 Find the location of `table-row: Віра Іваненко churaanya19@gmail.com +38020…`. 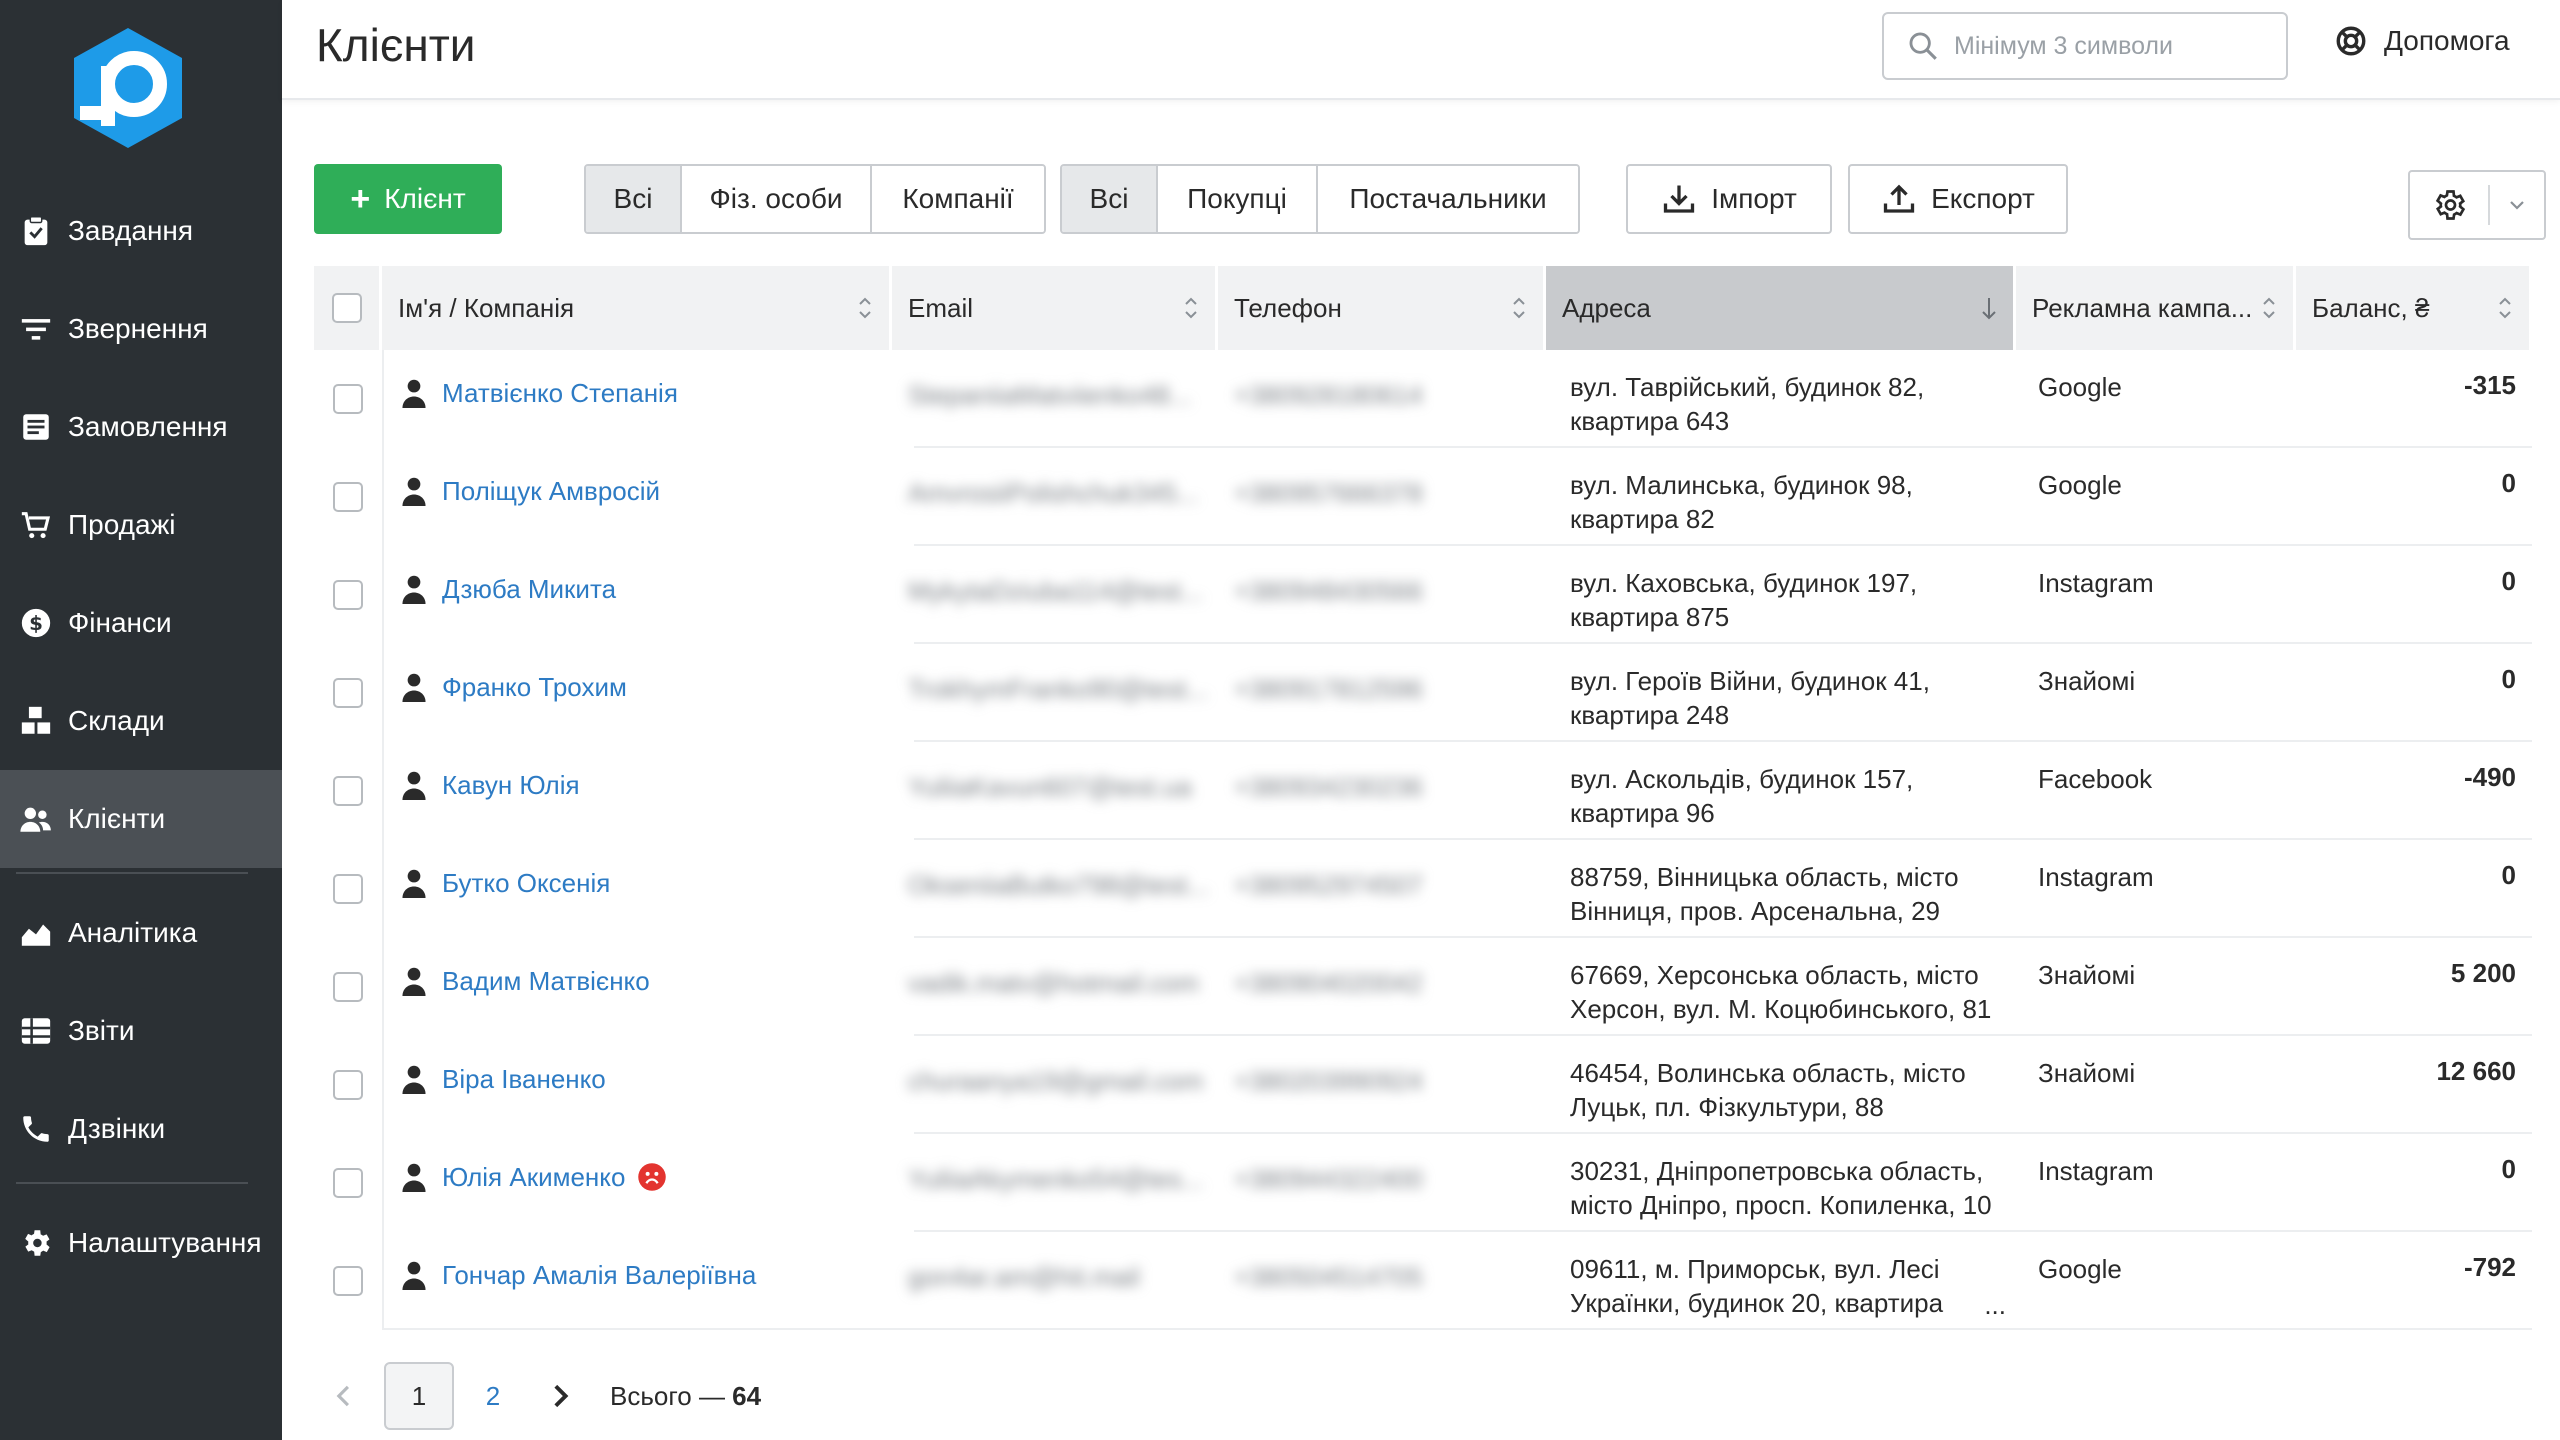

table-row: Віра Іваненко churaanya19@gmail.com +38020… is located at coordinates (1423, 1085).